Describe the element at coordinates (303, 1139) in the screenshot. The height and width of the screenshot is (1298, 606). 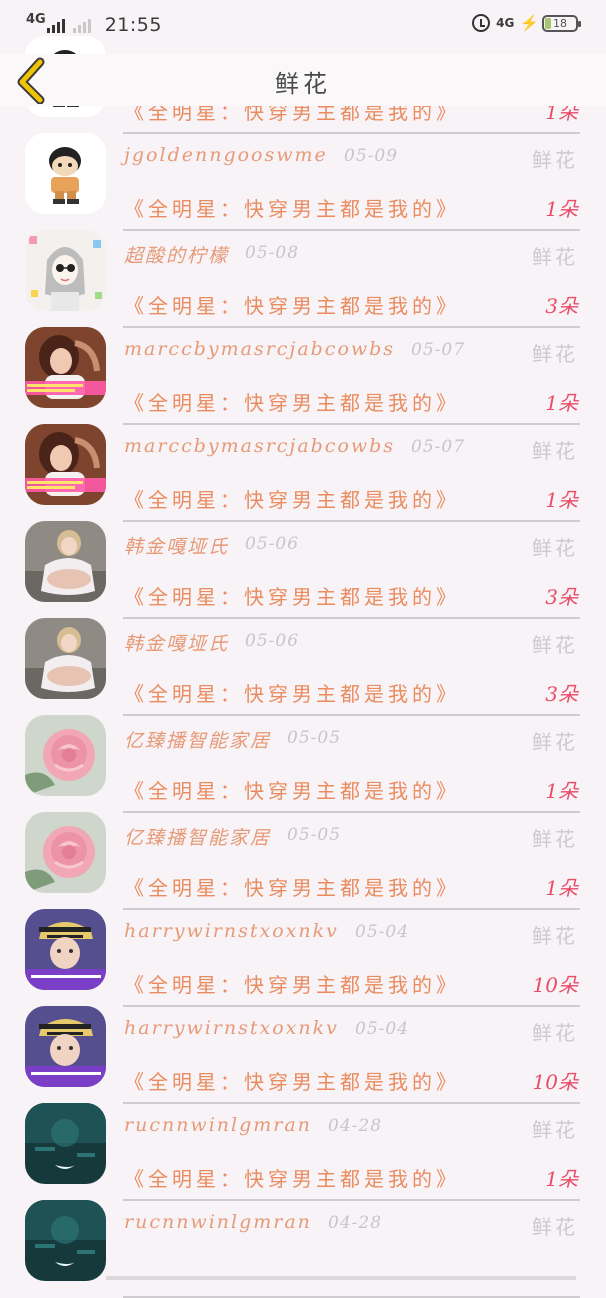
I see `gift-record-row: rucnnwinlgmran 04-28 鲜花 《全明星：快穿男主都是我的》 1朵` at that location.